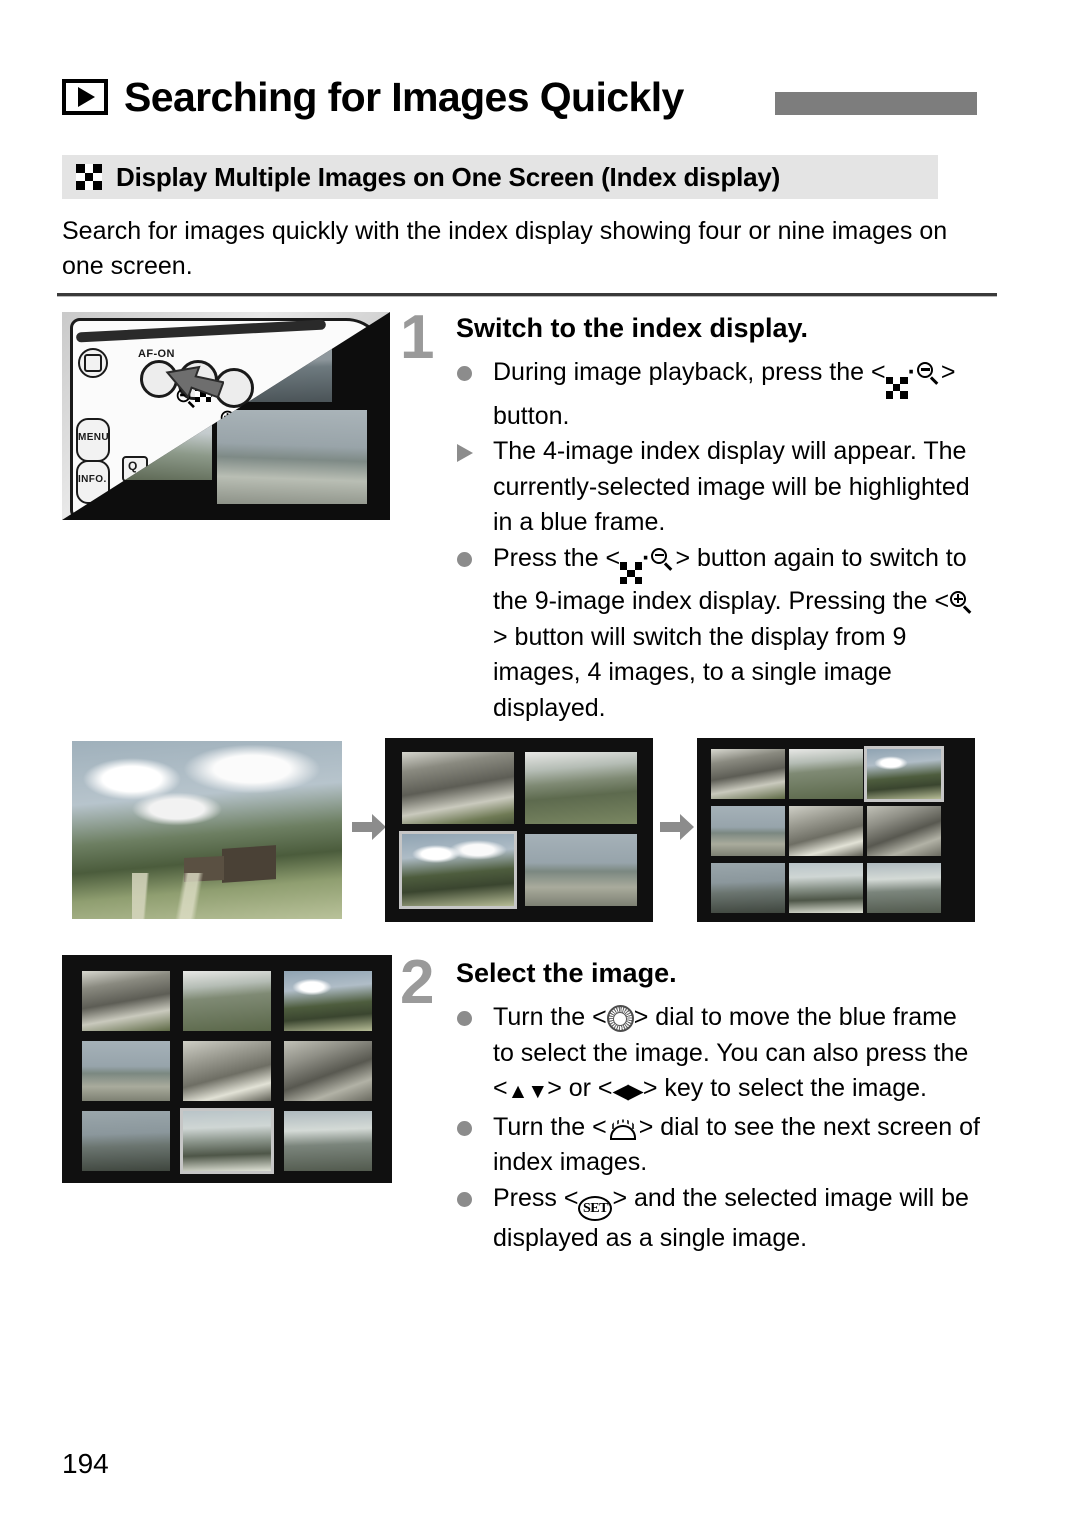  I want to click on camera-info-label: INFO., so click(92, 479).